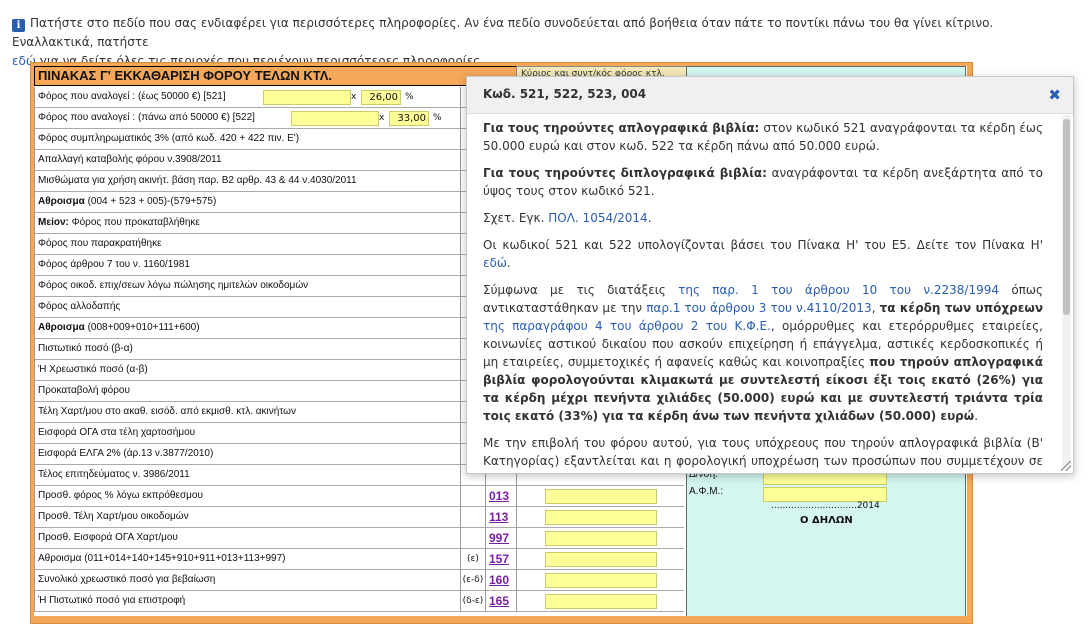  Describe the element at coordinates (565, 94) in the screenshot. I see `popup-title: Κωδ. 521, 522, 523, 004` at that location.